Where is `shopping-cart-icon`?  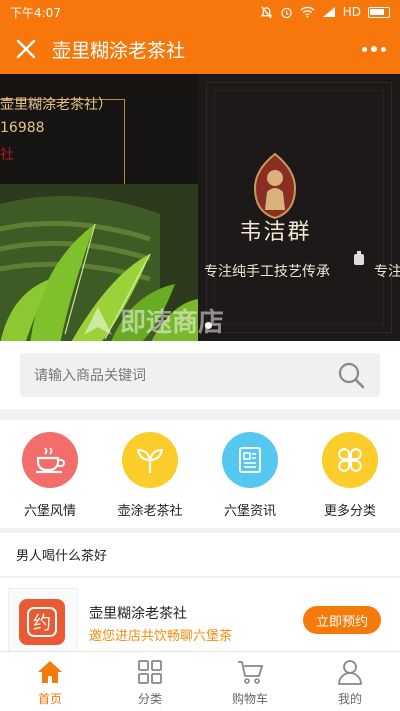 shopping-cart-icon is located at coordinates (251, 672).